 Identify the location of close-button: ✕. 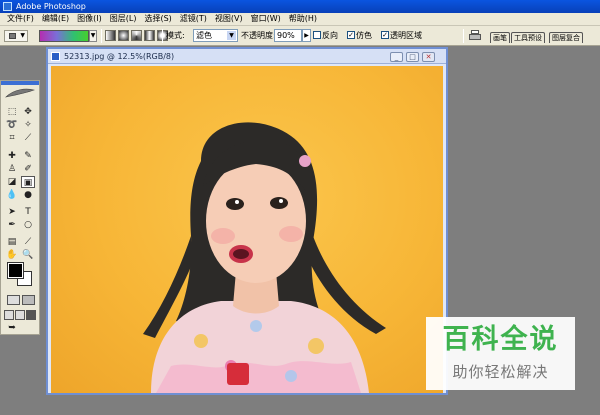
(428, 57).